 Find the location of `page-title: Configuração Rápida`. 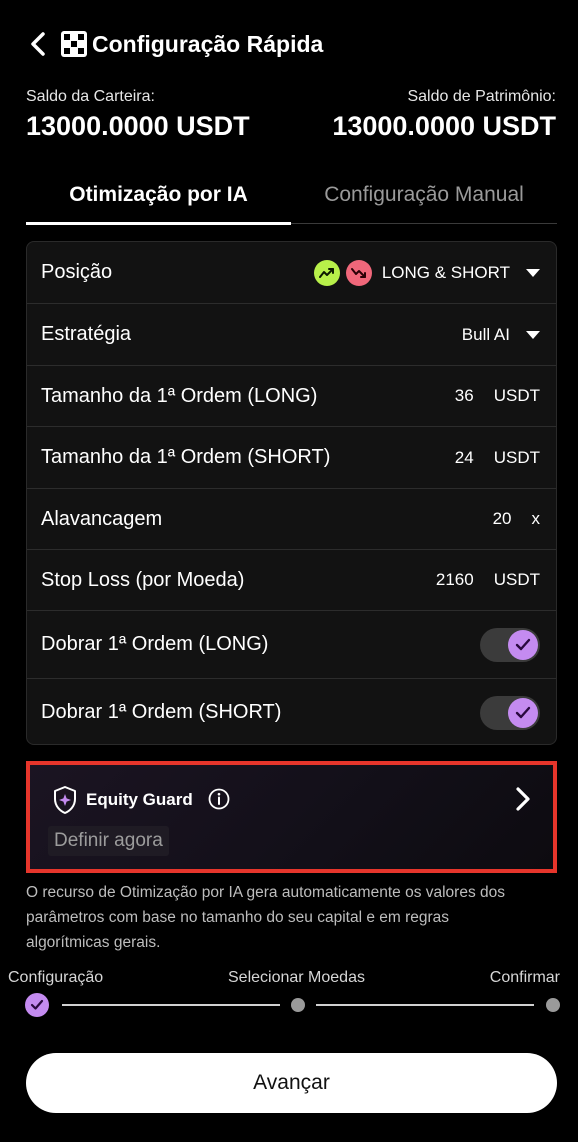

page-title: Configuração Rápida is located at coordinates (208, 44).